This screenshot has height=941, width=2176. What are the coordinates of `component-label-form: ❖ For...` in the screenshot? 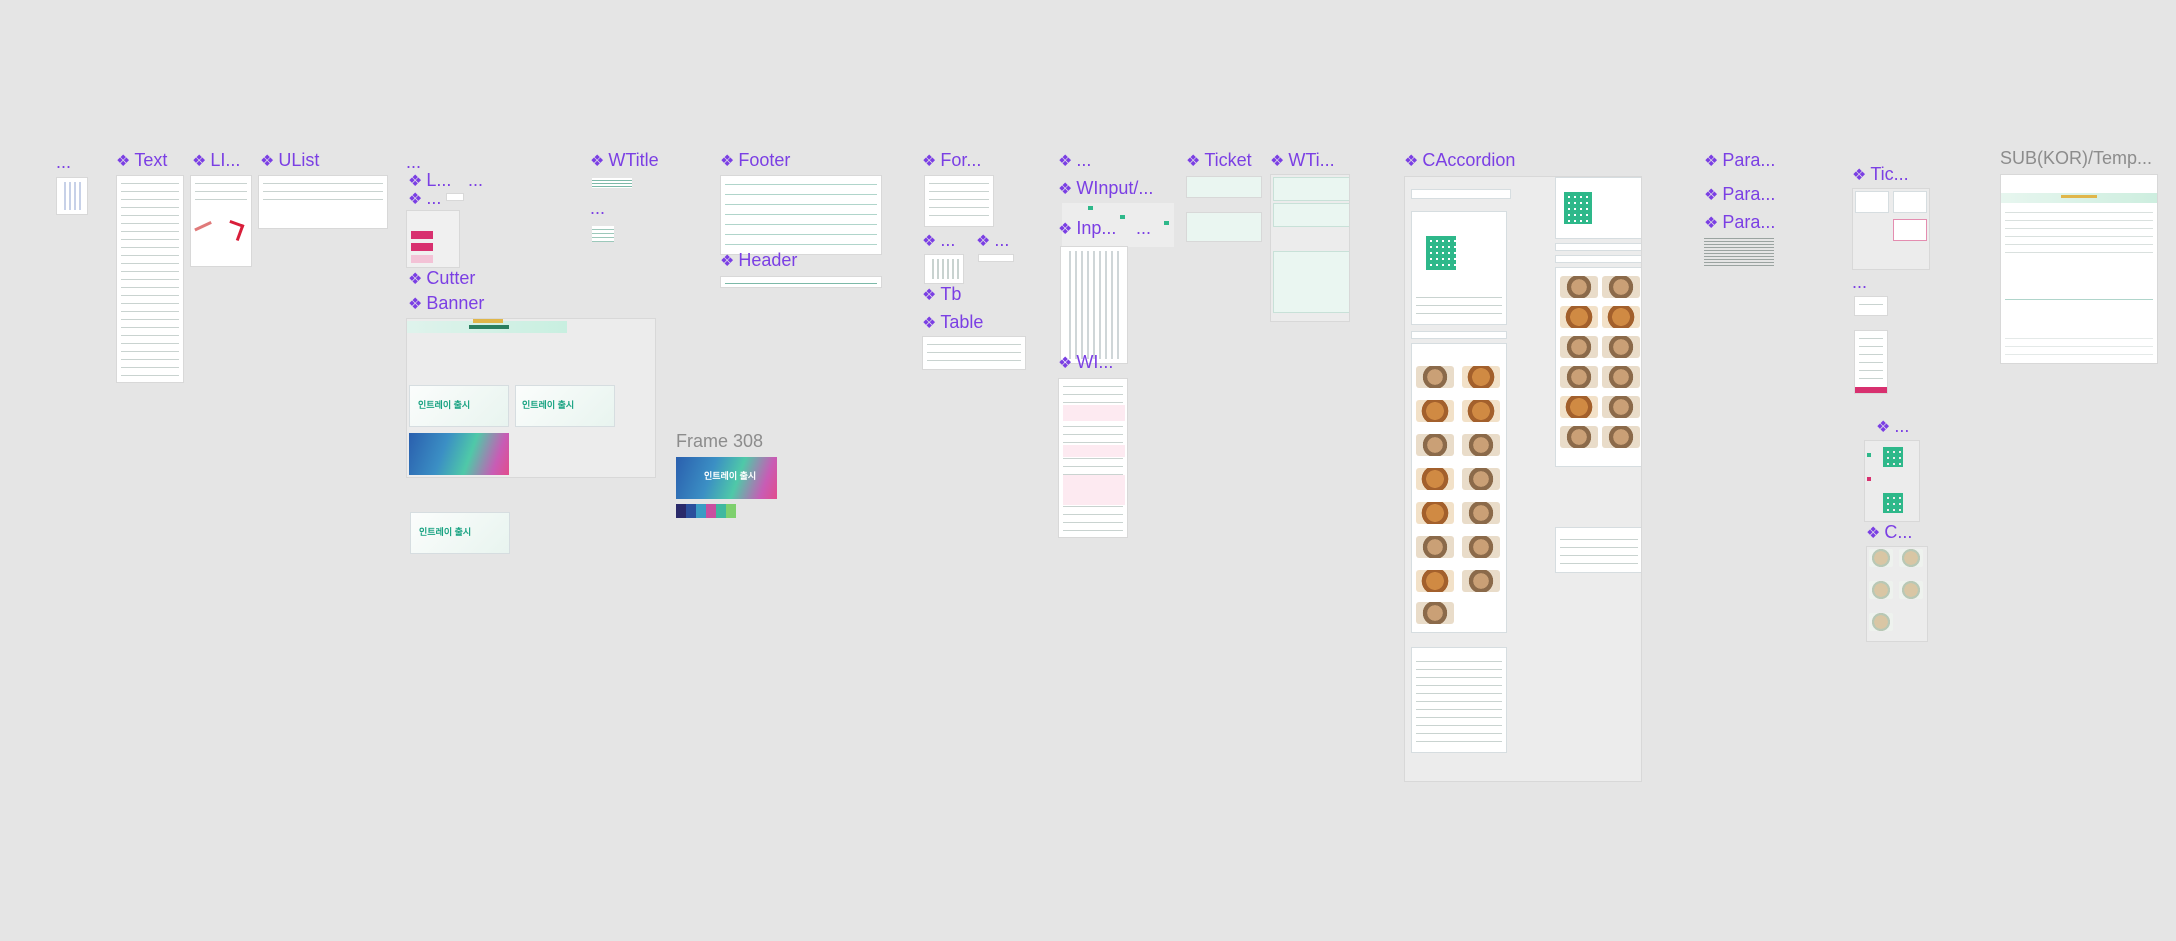 It's located at (951, 161).